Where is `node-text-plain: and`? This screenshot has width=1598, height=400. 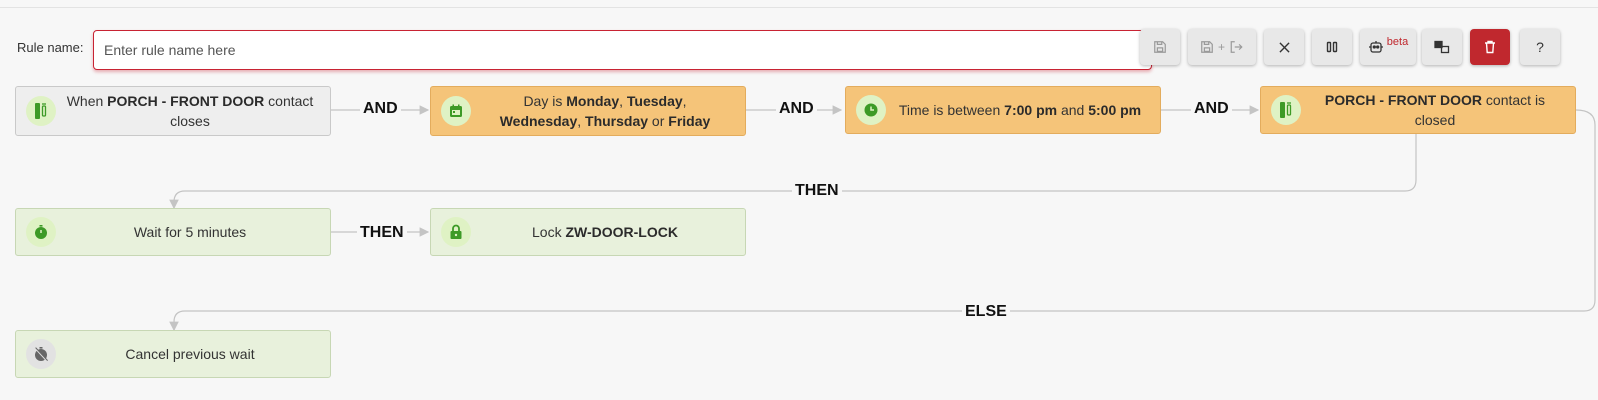
node-text-plain: and is located at coordinates (1073, 110).